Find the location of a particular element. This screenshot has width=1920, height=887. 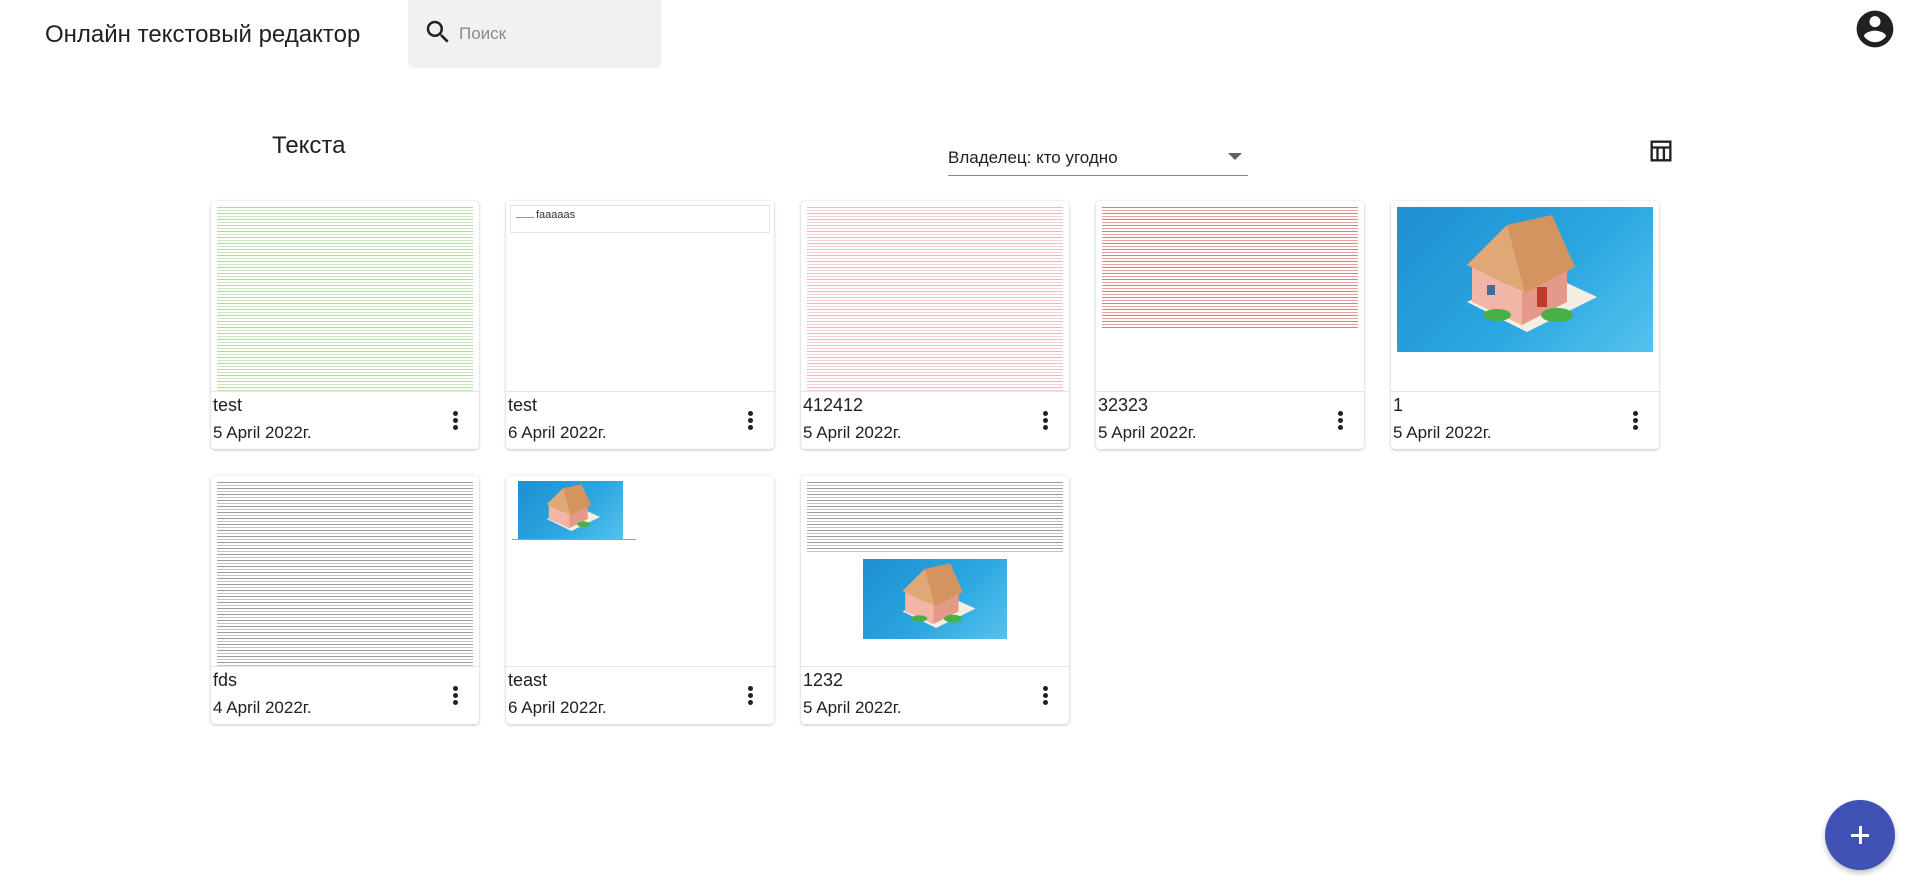

document-card: 1232 5 April 2022г. is located at coordinates (935, 600).